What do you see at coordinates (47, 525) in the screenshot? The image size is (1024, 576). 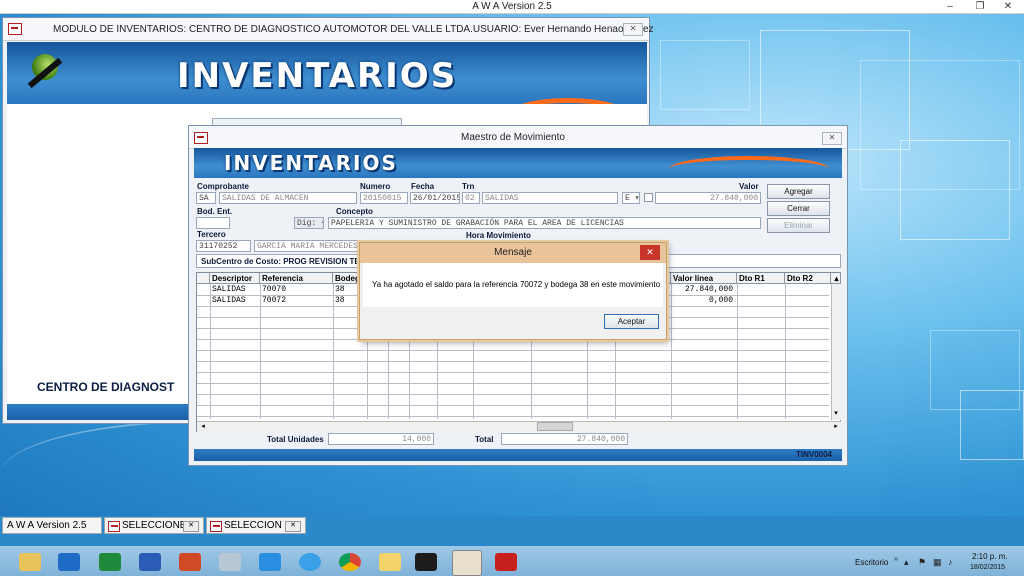 I see `tab-awa-label: A W A Version 2.5` at bounding box center [47, 525].